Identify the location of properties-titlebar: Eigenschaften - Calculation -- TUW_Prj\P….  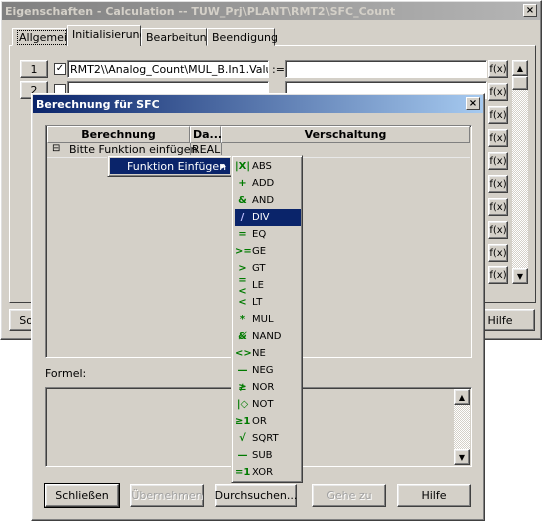
(271, 11).